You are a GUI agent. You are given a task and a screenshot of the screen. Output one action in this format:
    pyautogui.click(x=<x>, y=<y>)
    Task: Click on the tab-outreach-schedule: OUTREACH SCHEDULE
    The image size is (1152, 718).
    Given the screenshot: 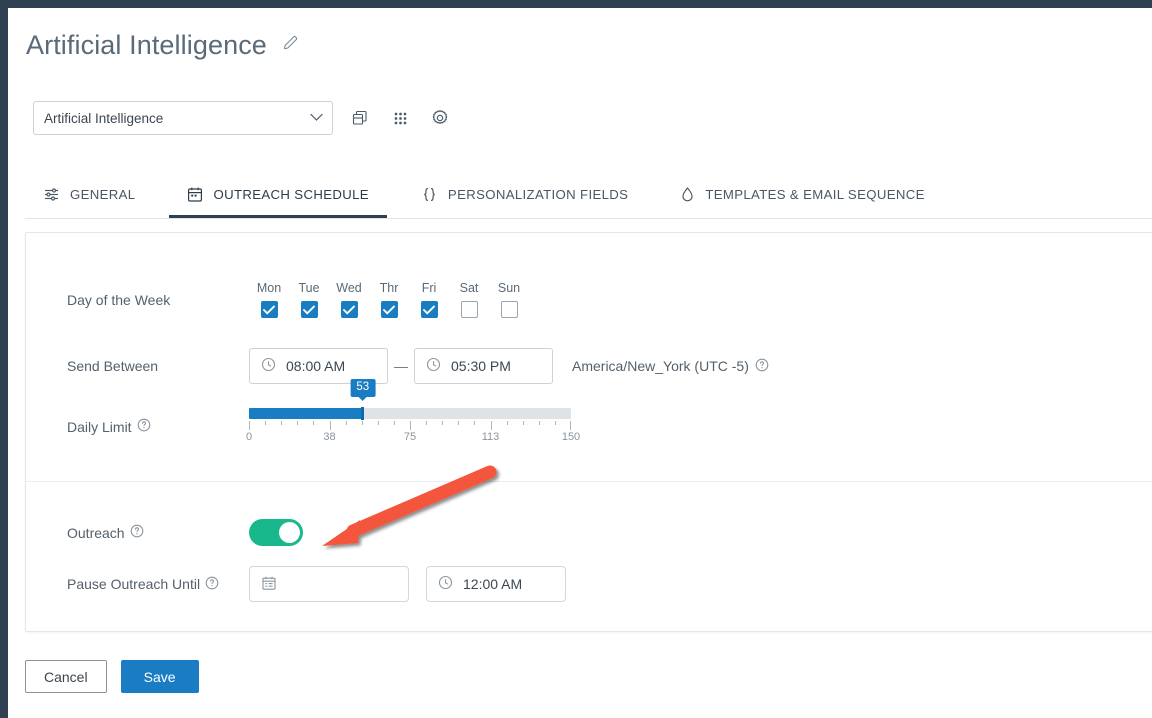 What is the action you would take?
    pyautogui.click(x=278, y=195)
    